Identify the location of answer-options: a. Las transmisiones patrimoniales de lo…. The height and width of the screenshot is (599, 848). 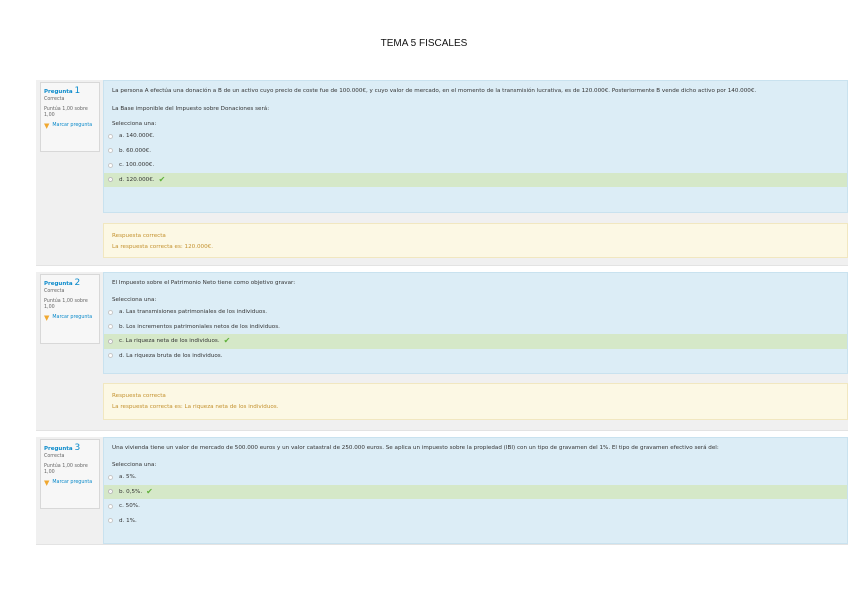
(475, 334).